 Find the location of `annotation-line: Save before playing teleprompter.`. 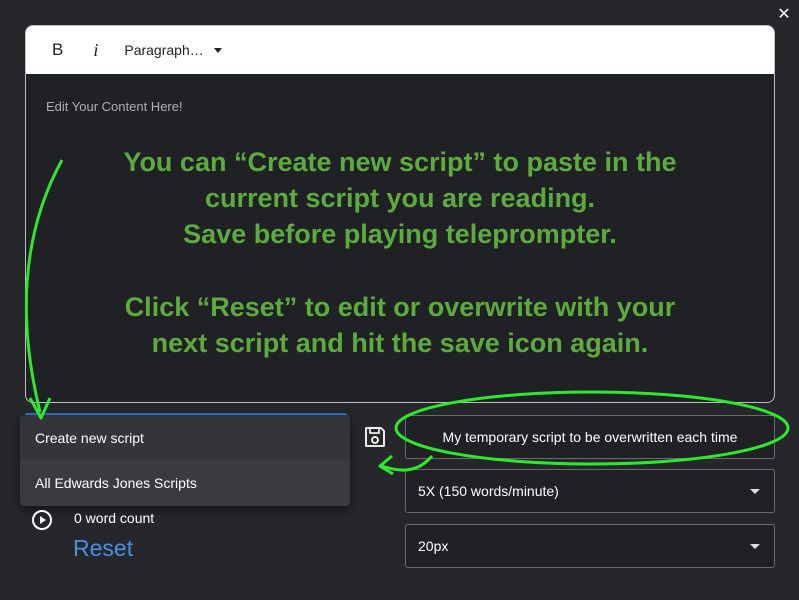

annotation-line: Save before playing teleprompter. is located at coordinates (400, 234).